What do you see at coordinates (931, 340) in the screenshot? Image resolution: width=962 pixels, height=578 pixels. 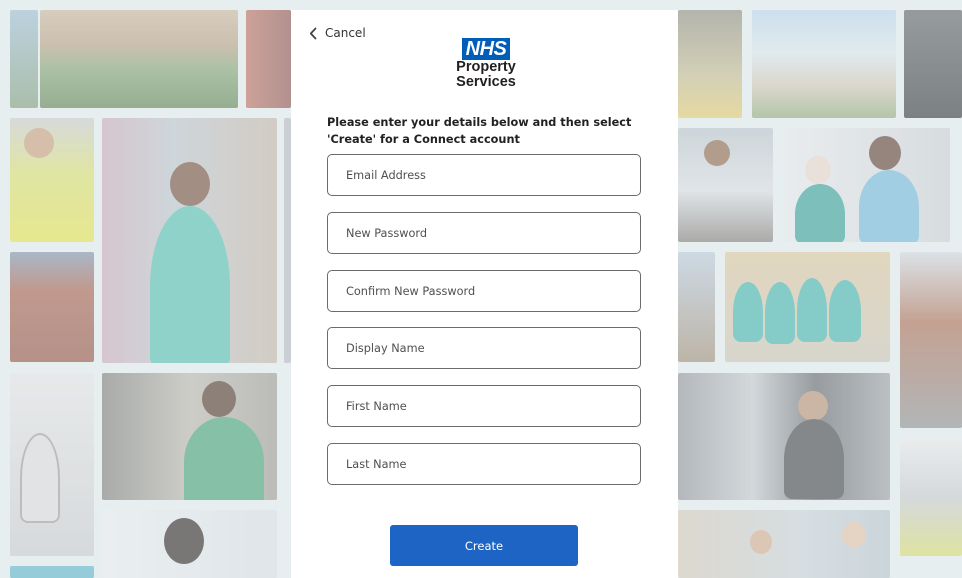 I see `photo-flats` at bounding box center [931, 340].